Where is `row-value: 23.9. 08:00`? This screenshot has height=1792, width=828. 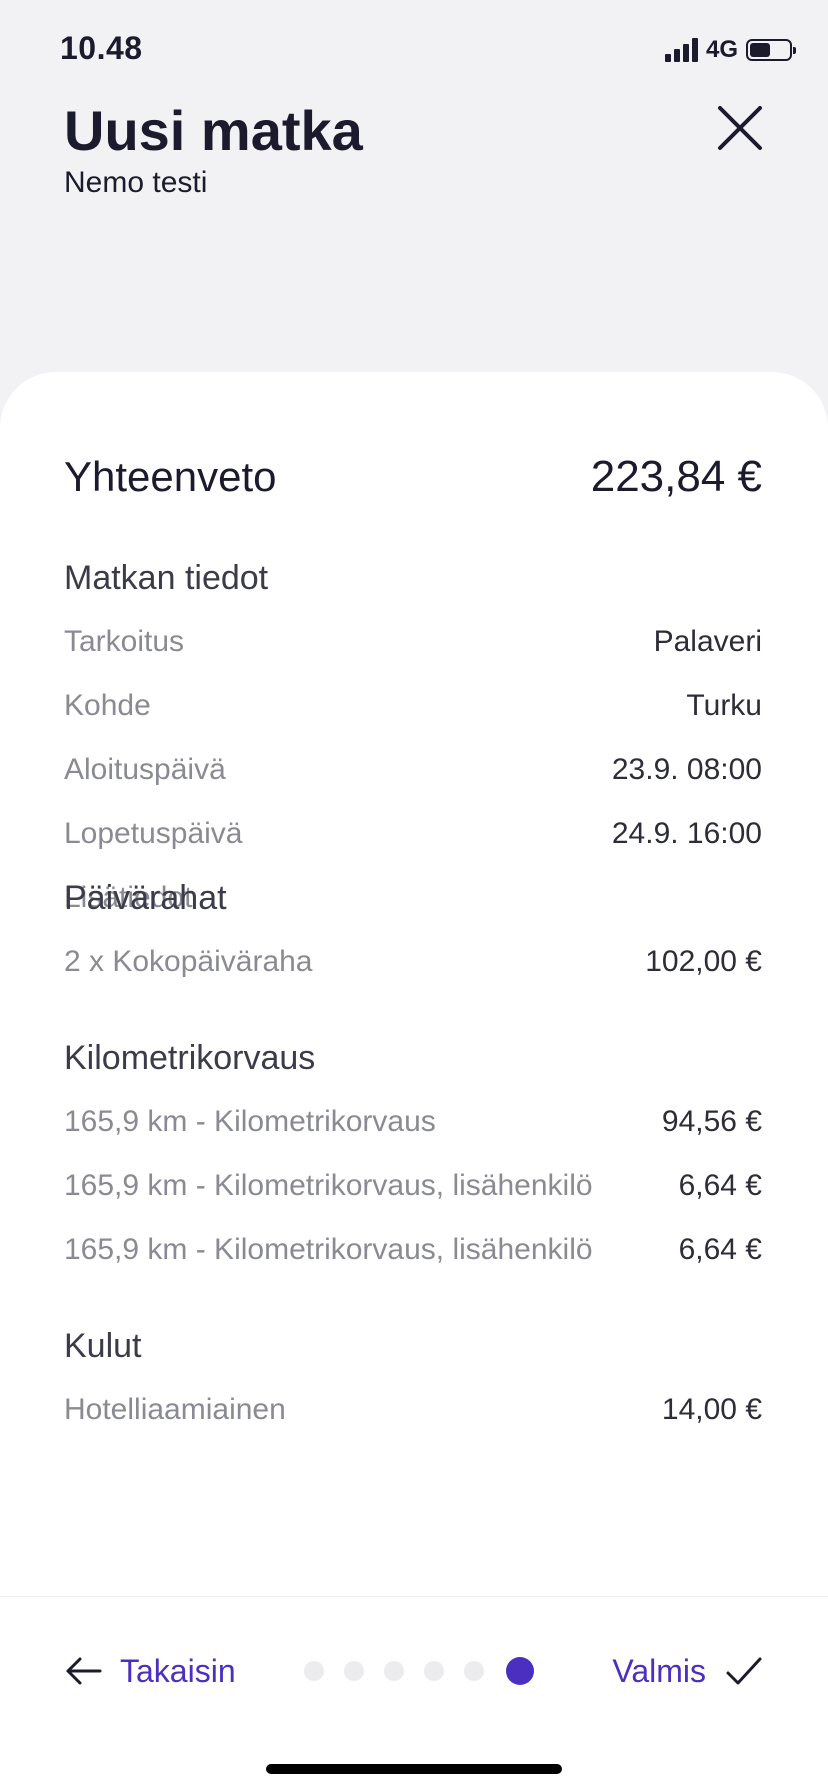 row-value: 23.9. 08:00 is located at coordinates (686, 769).